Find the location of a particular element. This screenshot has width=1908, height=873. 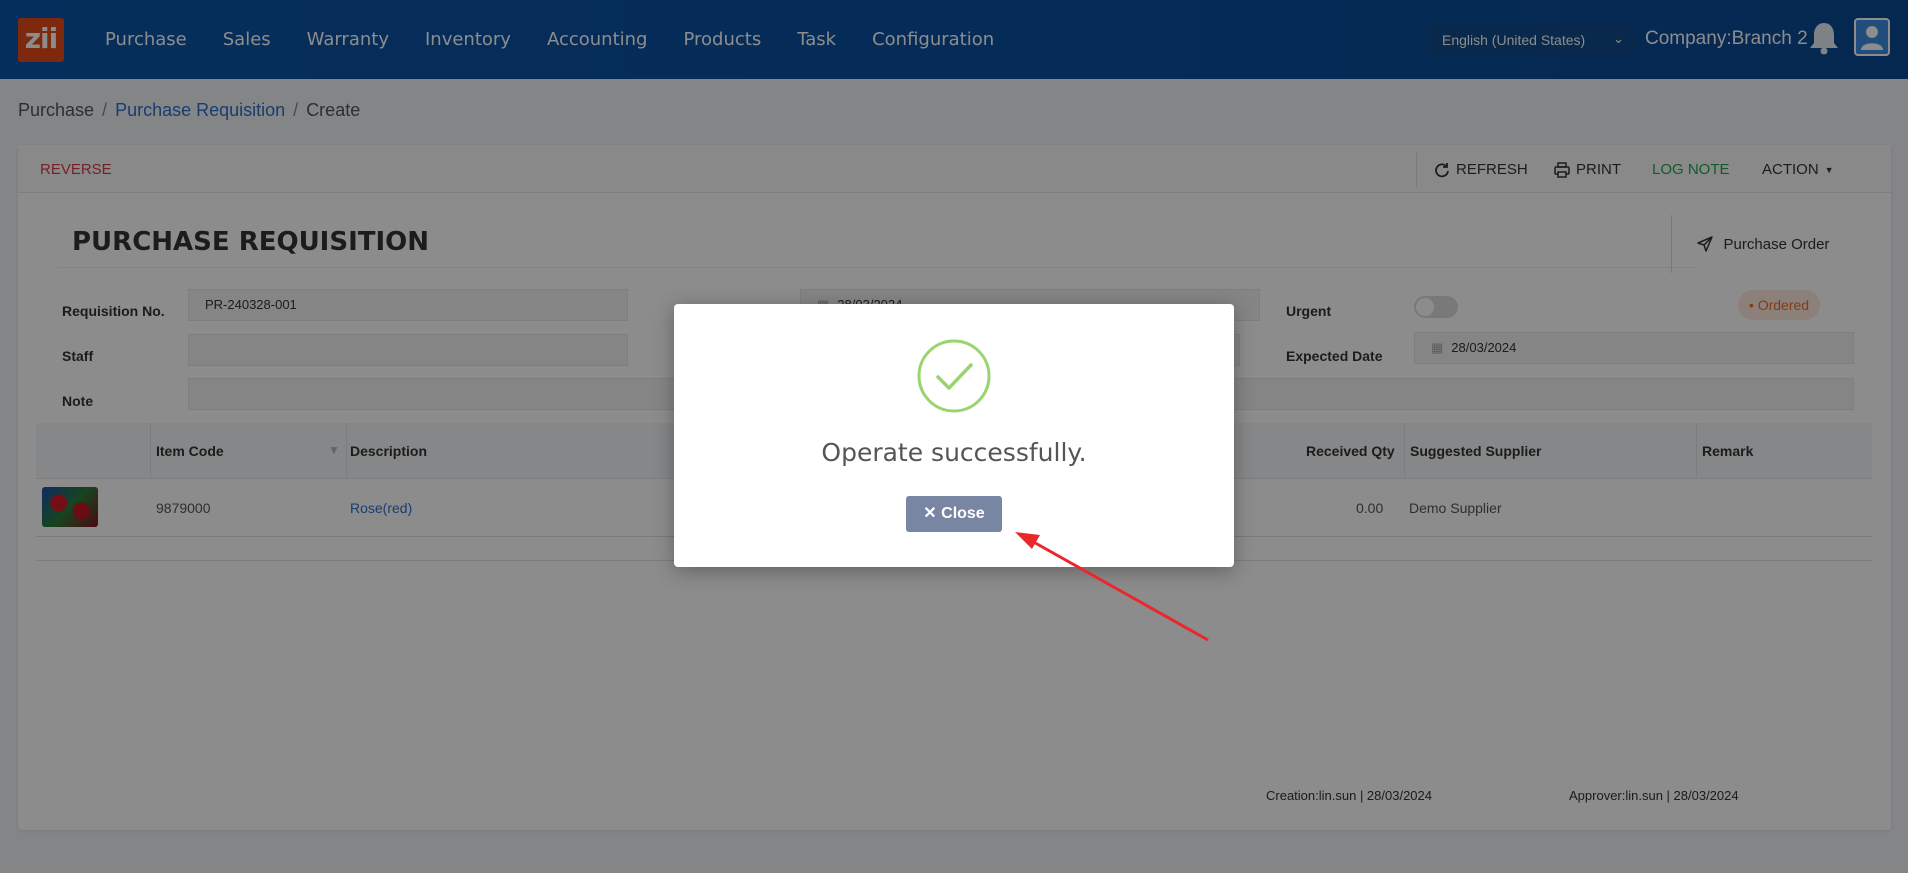

success-check-icon is located at coordinates (954, 376).